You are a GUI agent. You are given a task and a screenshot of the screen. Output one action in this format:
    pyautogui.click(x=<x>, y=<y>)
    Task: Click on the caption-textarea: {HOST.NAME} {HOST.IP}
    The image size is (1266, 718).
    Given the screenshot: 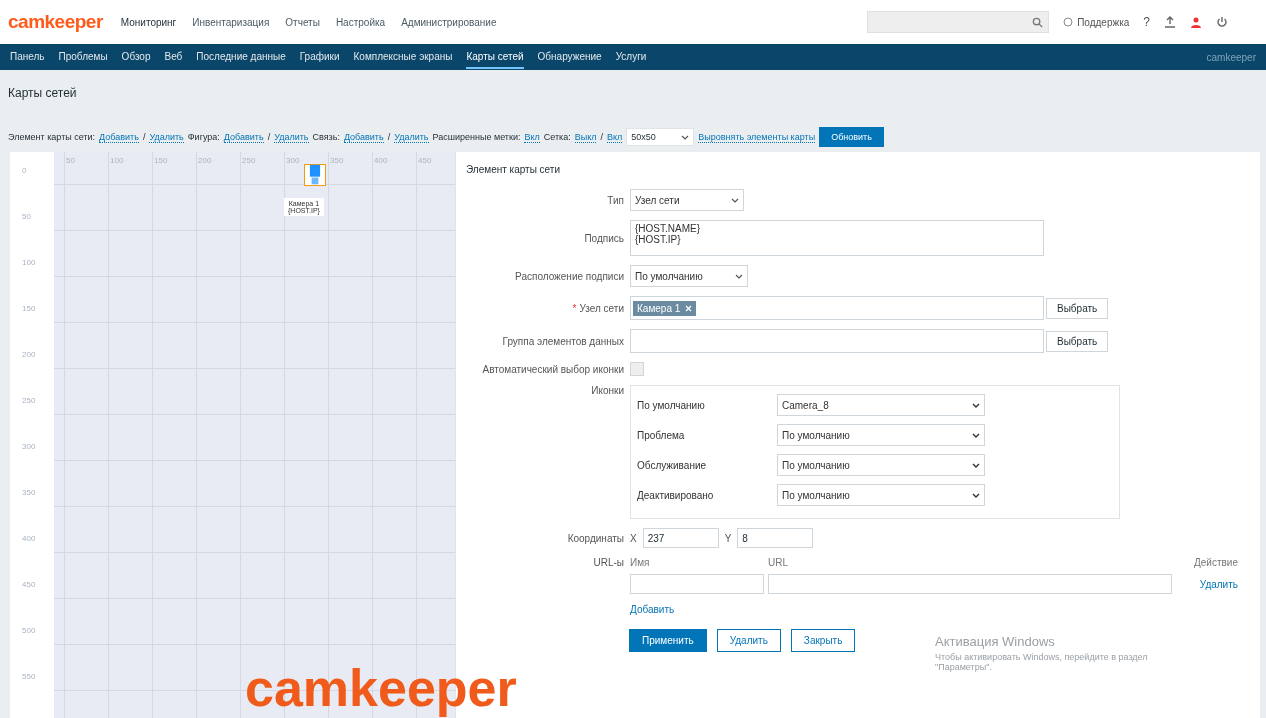 What is the action you would take?
    pyautogui.click(x=837, y=238)
    